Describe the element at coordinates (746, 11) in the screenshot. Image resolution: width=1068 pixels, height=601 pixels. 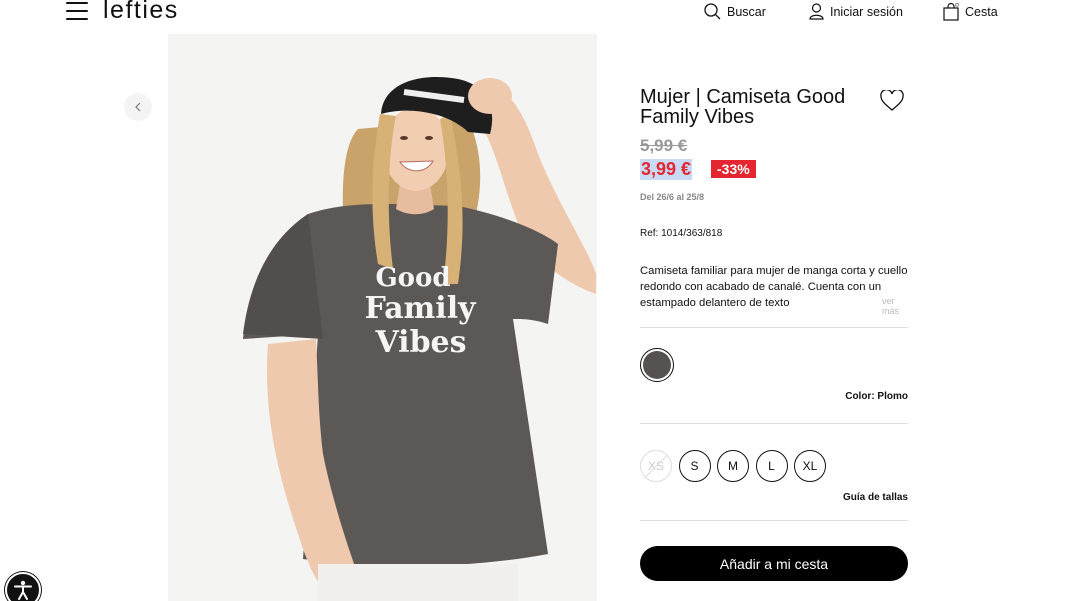
I see `search-label: Buscar` at that location.